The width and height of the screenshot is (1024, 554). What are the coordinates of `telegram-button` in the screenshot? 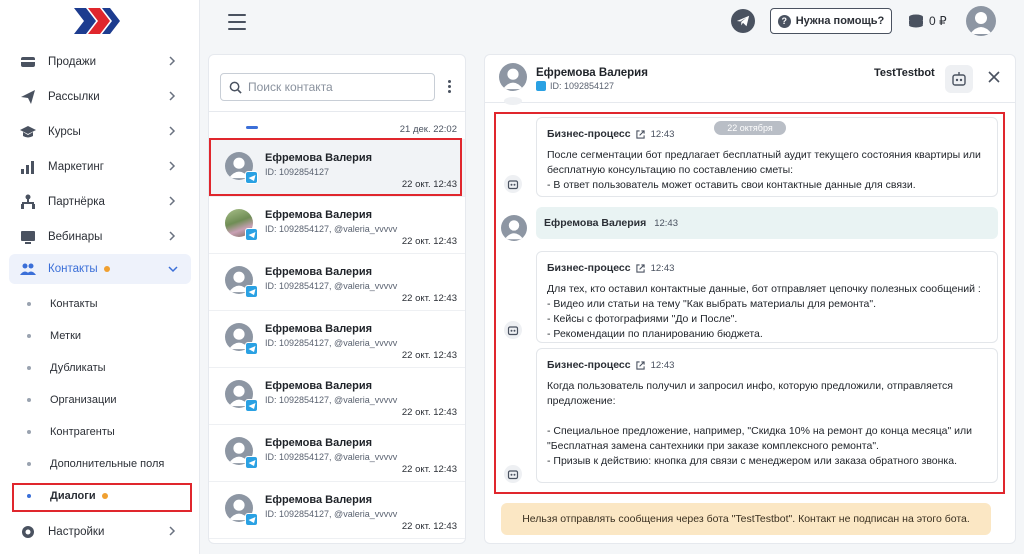 It's located at (743, 21).